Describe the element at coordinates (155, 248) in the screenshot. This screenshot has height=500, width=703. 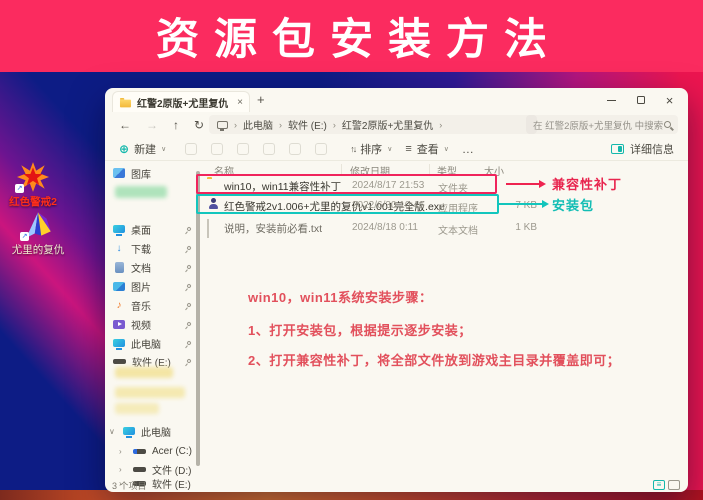
I see `sidebar-item-downloads: 下载` at that location.